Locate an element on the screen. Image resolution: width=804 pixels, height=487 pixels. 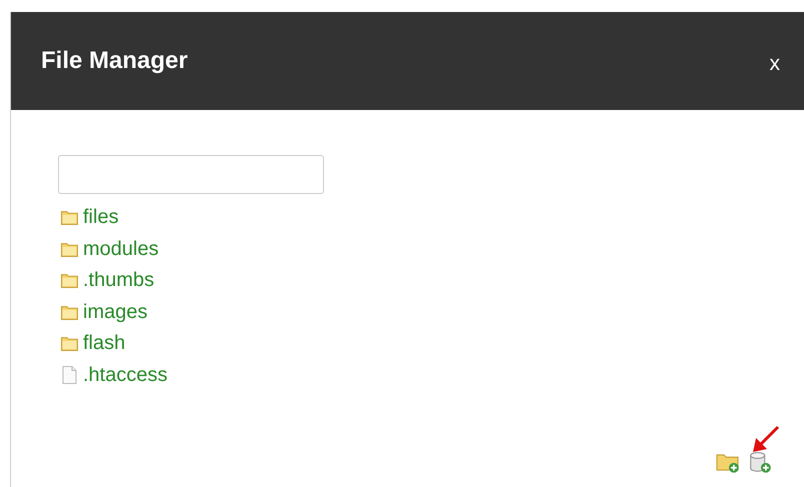
file-link: files is located at coordinates (101, 218).